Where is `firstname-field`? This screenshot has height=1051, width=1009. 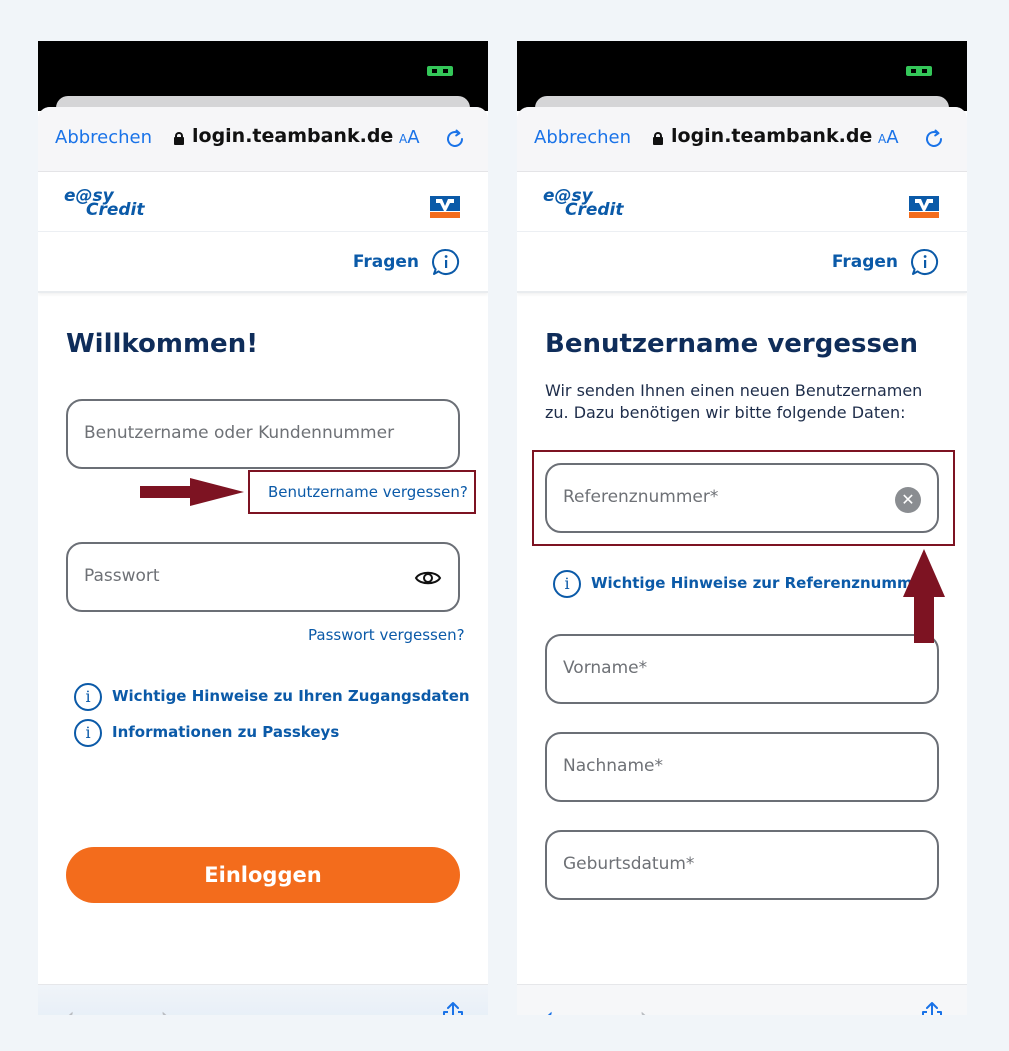
firstname-field is located at coordinates (742, 669).